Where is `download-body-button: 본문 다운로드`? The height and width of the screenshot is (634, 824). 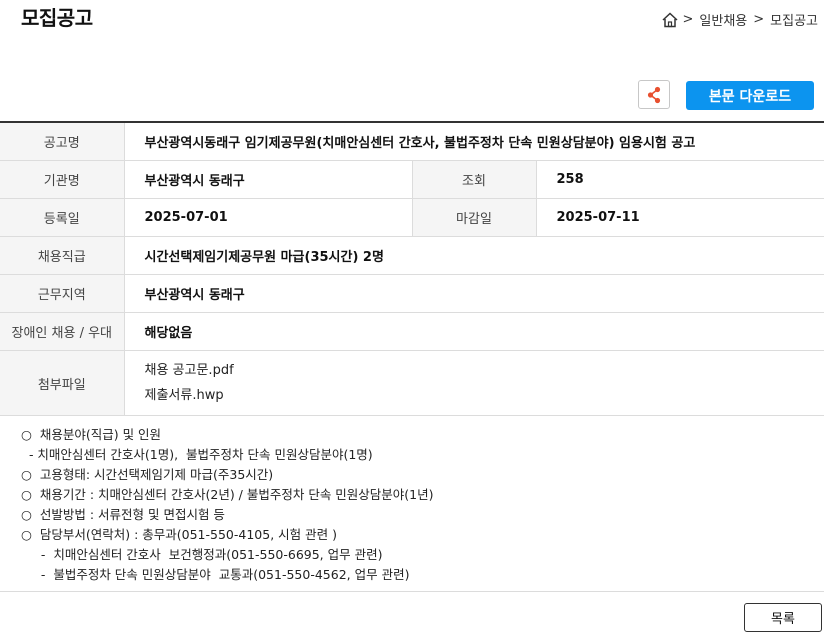
download-body-button: 본문 다운로드 is located at coordinates (750, 95).